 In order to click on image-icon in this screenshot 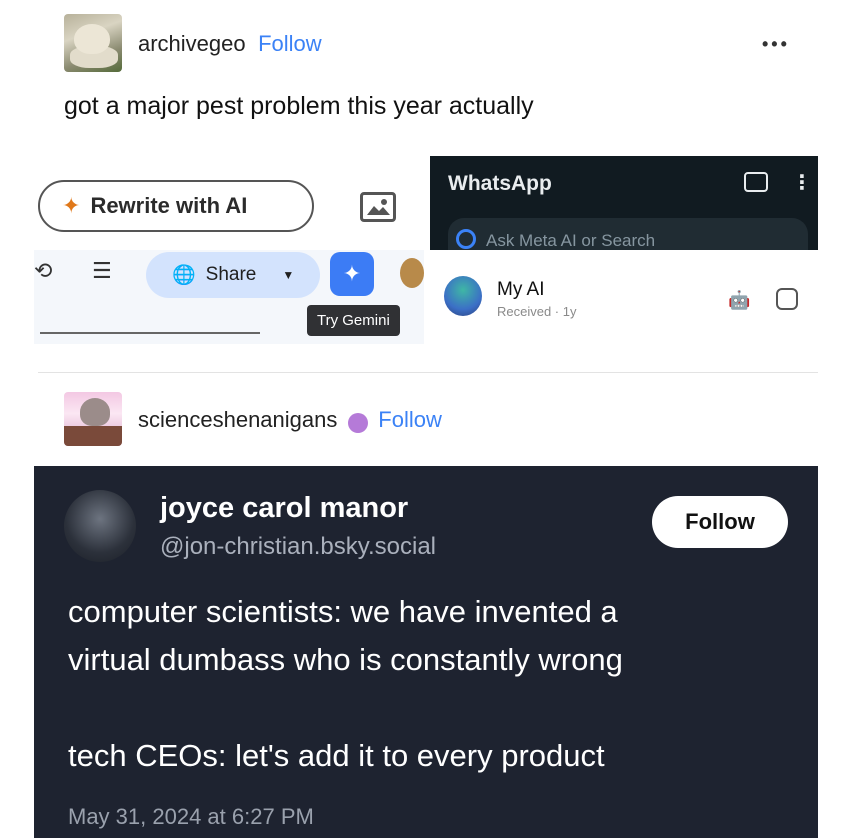, I will do `click(378, 207)`.